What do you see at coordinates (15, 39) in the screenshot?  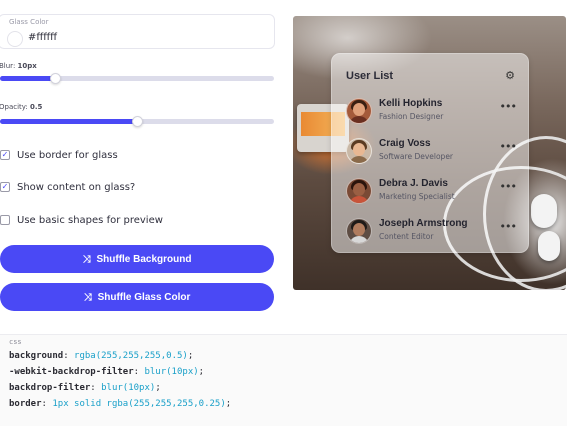 I see `color-swatch` at bounding box center [15, 39].